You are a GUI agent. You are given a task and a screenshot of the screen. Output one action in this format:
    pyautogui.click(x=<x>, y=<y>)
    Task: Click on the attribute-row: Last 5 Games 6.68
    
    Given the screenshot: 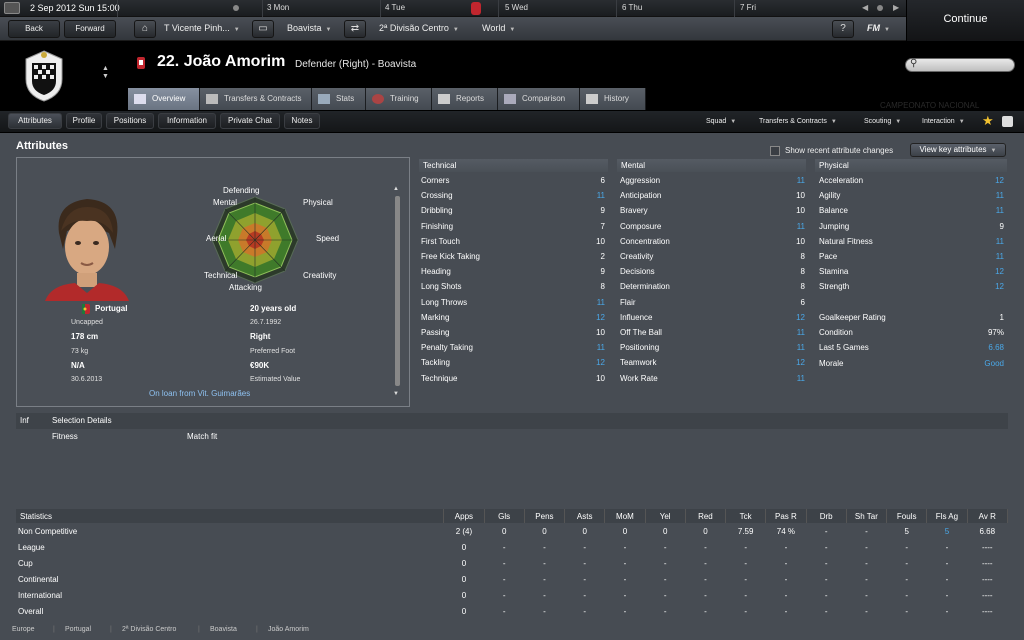 What is the action you would take?
    pyautogui.click(x=911, y=347)
    